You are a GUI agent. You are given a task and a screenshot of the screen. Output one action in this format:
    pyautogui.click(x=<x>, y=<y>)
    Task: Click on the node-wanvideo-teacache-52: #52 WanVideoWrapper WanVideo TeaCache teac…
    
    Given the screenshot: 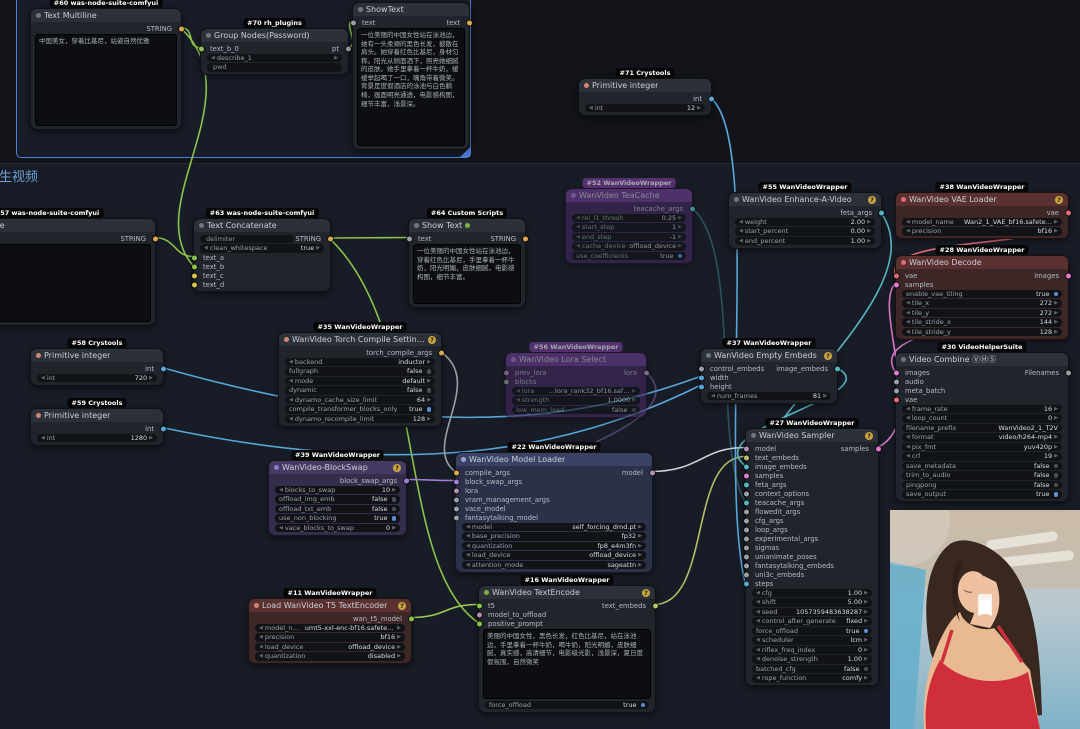 What is the action you would take?
    pyautogui.click(x=630, y=221)
    